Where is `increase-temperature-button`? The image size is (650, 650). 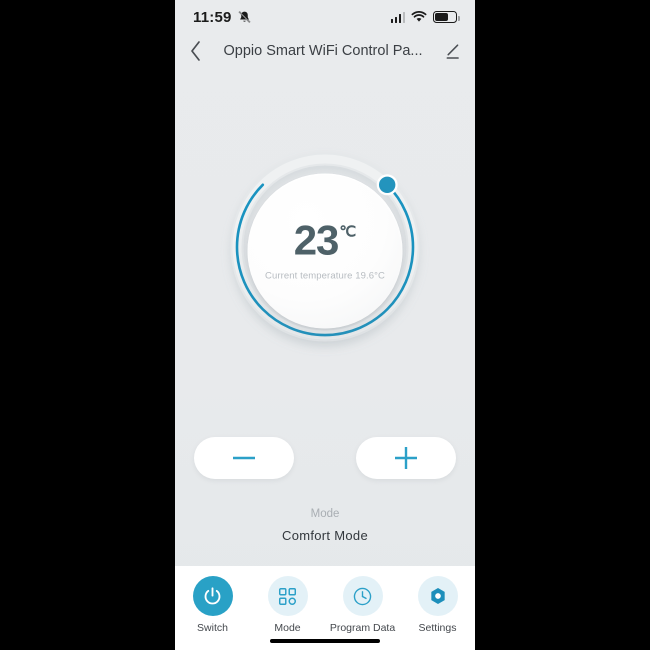 increase-temperature-button is located at coordinates (406, 458).